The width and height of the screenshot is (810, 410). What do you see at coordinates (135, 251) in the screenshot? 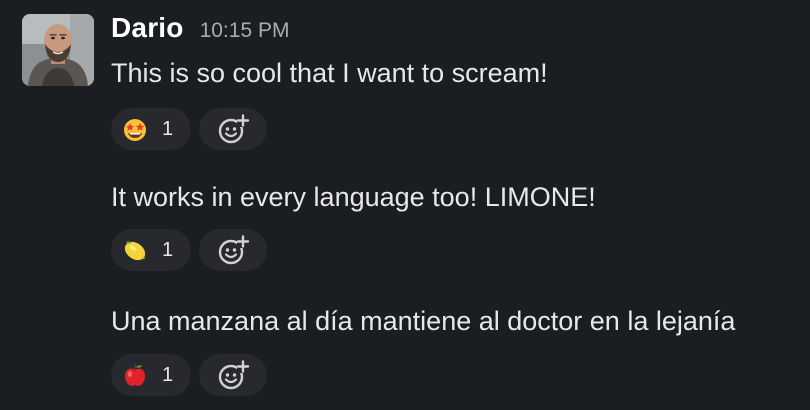
I see `lemon-emoji` at bounding box center [135, 251].